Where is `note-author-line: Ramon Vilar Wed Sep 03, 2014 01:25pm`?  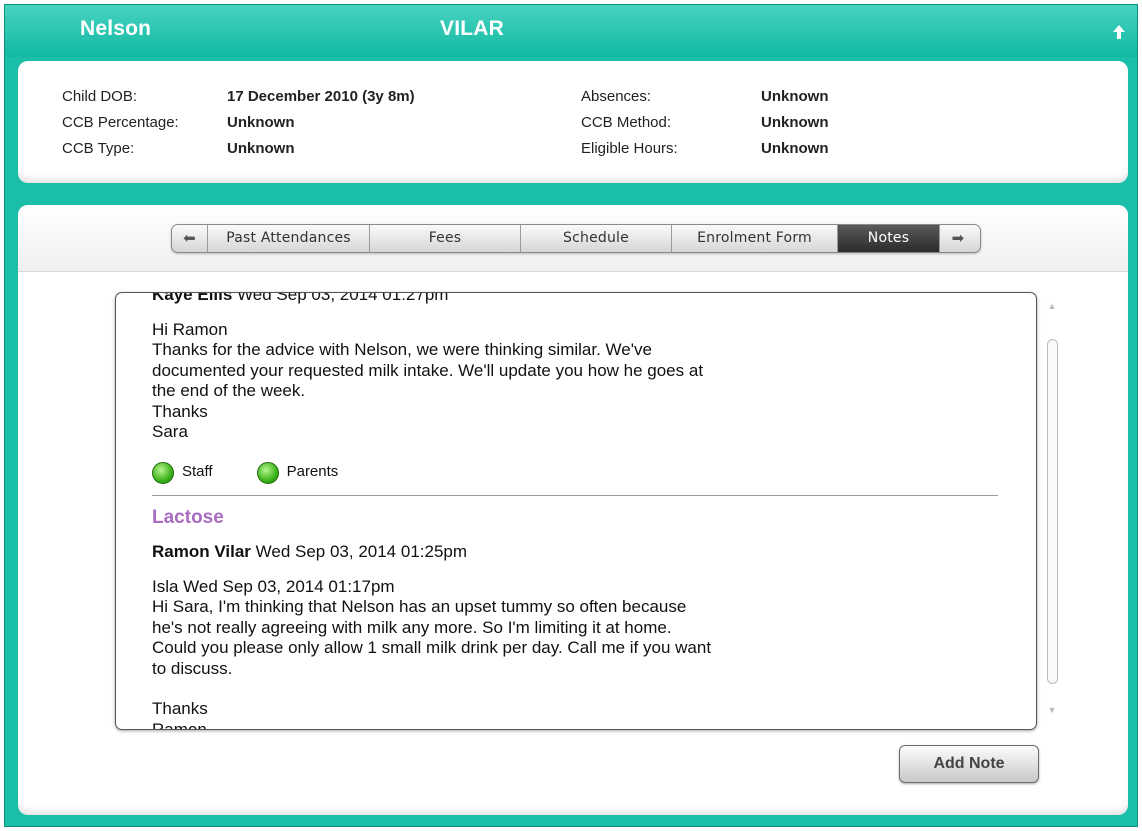
note-author-line: Ramon Vilar Wed Sep 03, 2014 01:25pm is located at coordinates (575, 552).